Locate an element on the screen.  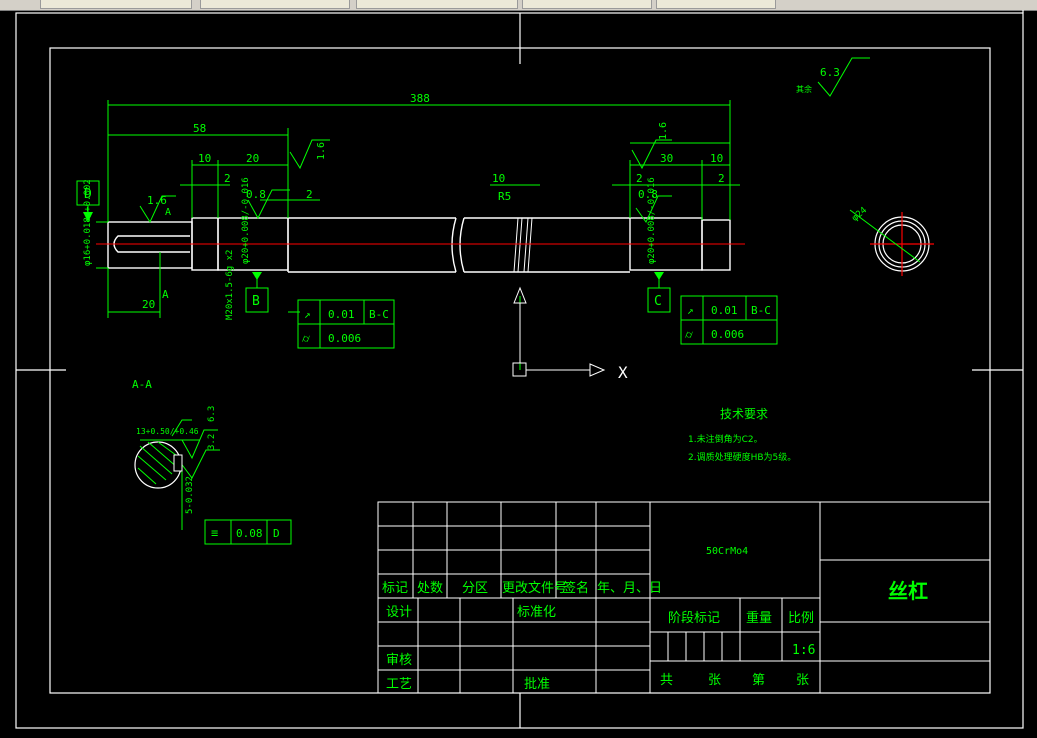
label-weight: 重量 is located at coordinates (759, 618).